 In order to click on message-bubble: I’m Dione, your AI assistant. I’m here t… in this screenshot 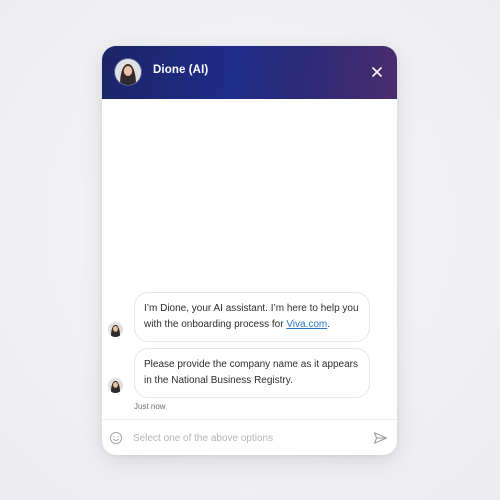, I will do `click(252, 317)`.